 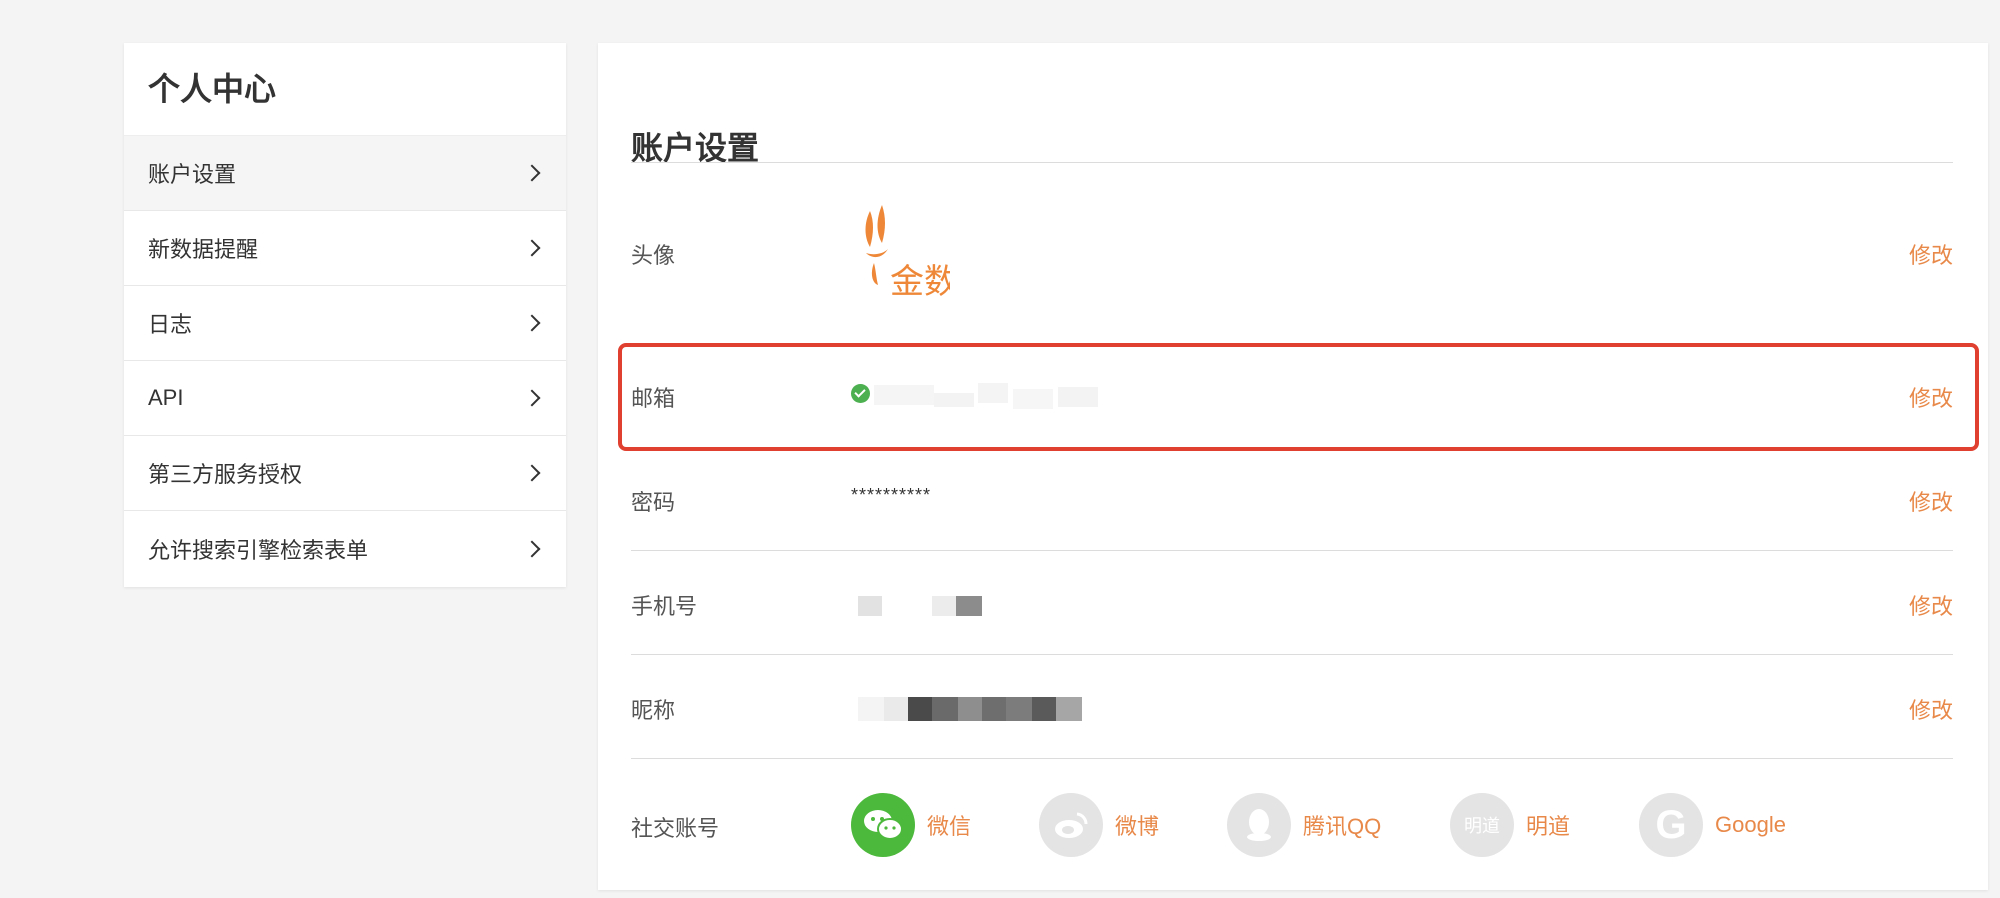 What do you see at coordinates (345, 323) in the screenshot?
I see `sidebar-item-logs: 日志` at bounding box center [345, 323].